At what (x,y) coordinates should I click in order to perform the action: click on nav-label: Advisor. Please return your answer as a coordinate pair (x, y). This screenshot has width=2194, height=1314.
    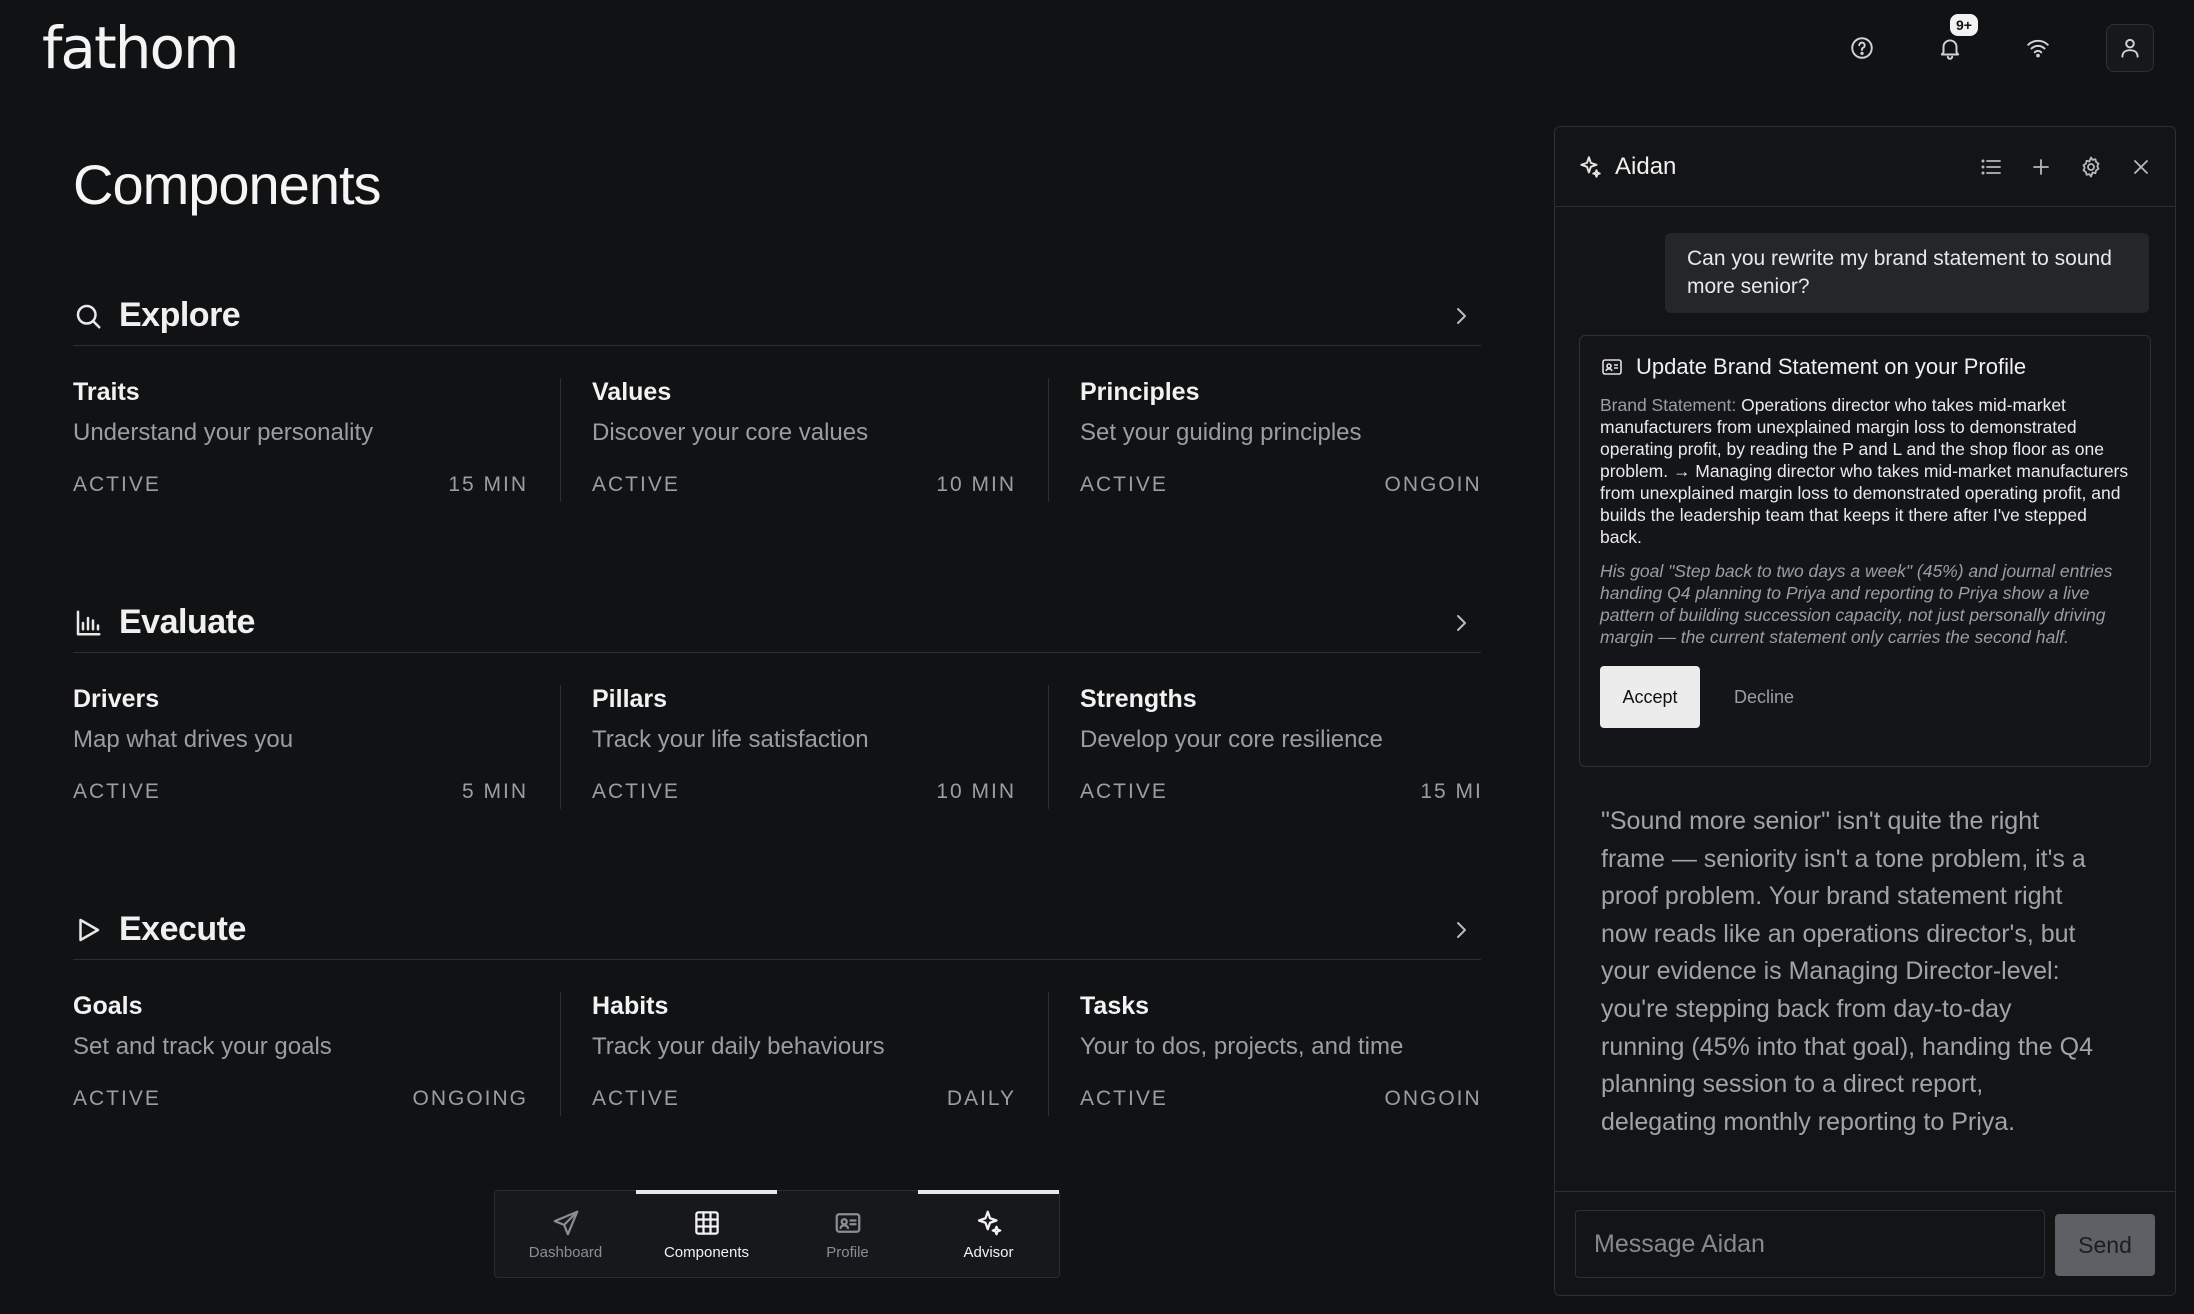
    Looking at the image, I should click on (988, 1252).